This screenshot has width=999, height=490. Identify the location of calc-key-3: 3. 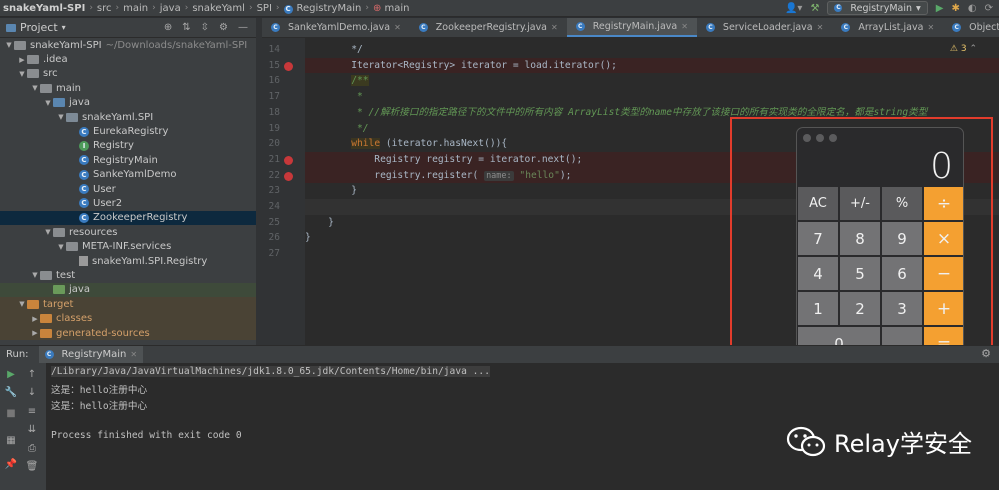
(902, 308).